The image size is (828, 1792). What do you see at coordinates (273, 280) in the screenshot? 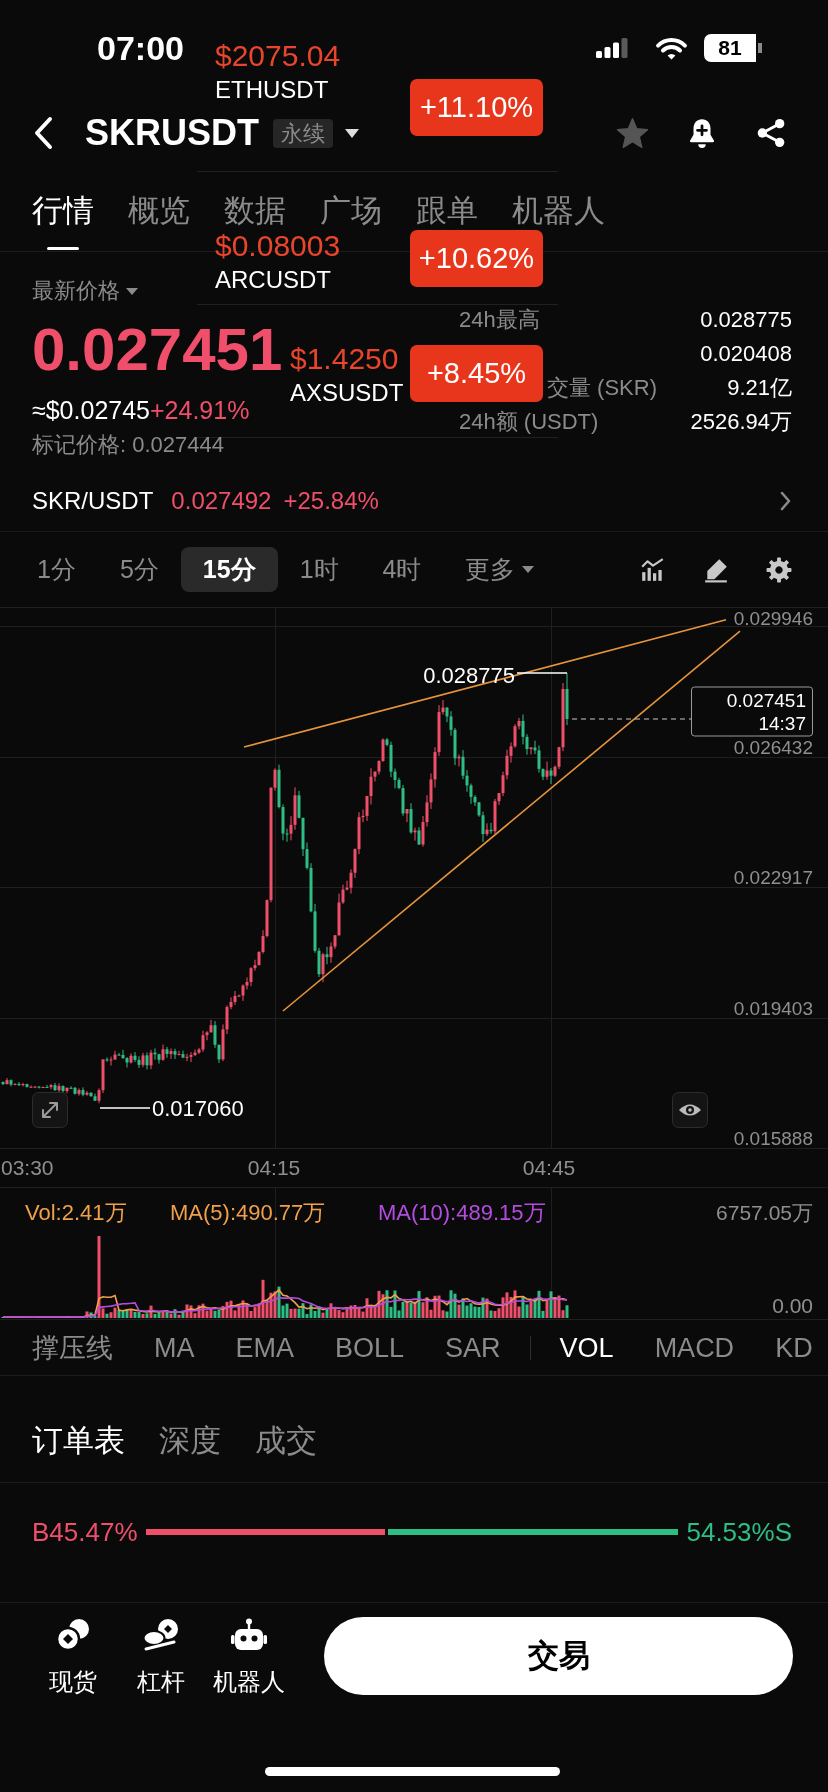
I see `ticker-pair: ARCUSDT` at bounding box center [273, 280].